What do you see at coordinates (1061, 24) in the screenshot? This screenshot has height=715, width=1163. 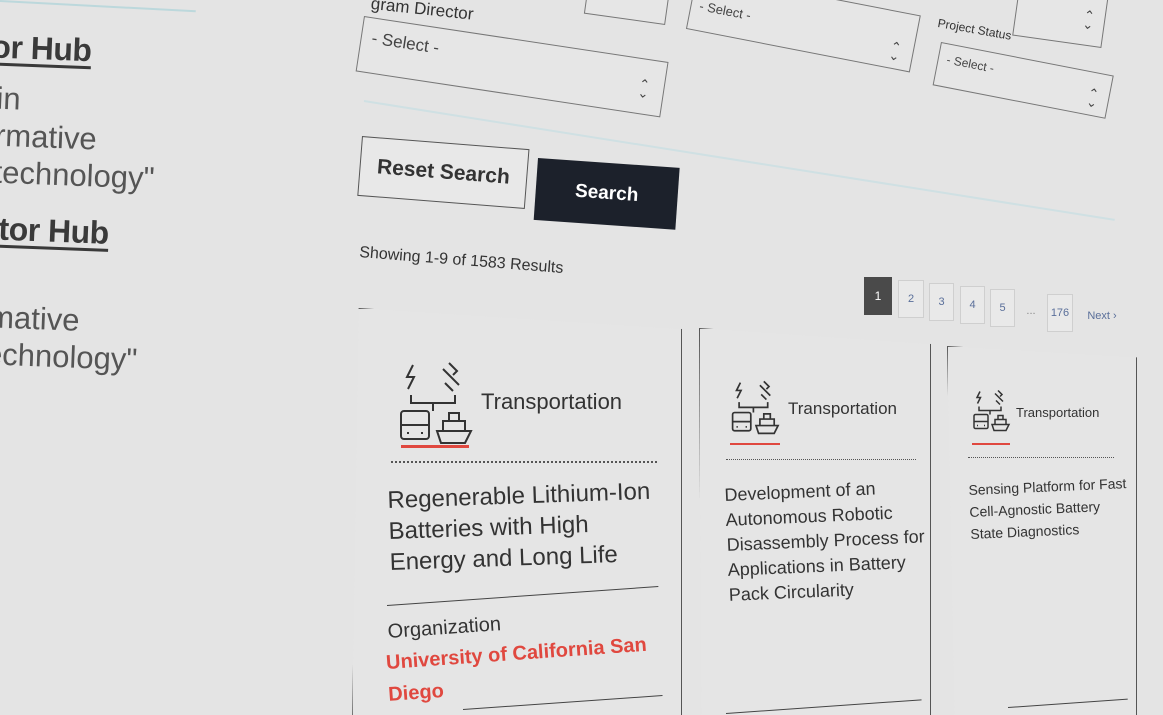 I see `top-select-partial-2: ⌃ ⌄` at bounding box center [1061, 24].